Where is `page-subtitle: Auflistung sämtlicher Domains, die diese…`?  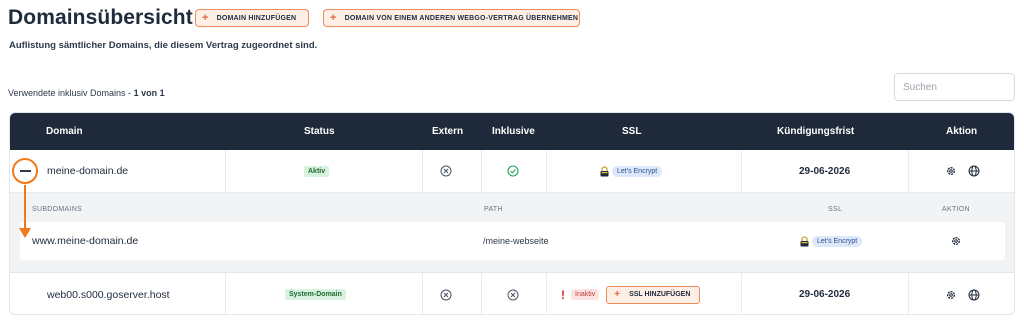
page-subtitle: Auflistung sämtlicher Domains, die diese… is located at coordinates (163, 45).